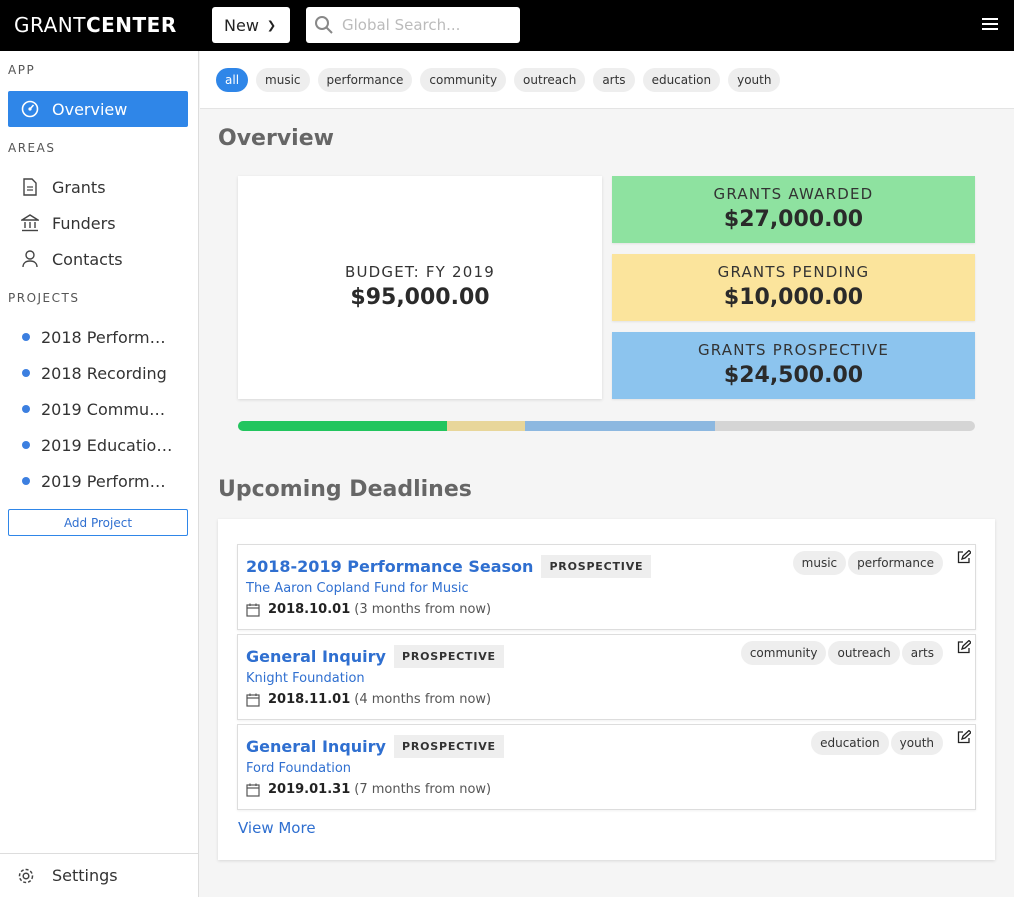 This screenshot has width=1014, height=897. I want to click on filter-chip: outreach, so click(550, 79).